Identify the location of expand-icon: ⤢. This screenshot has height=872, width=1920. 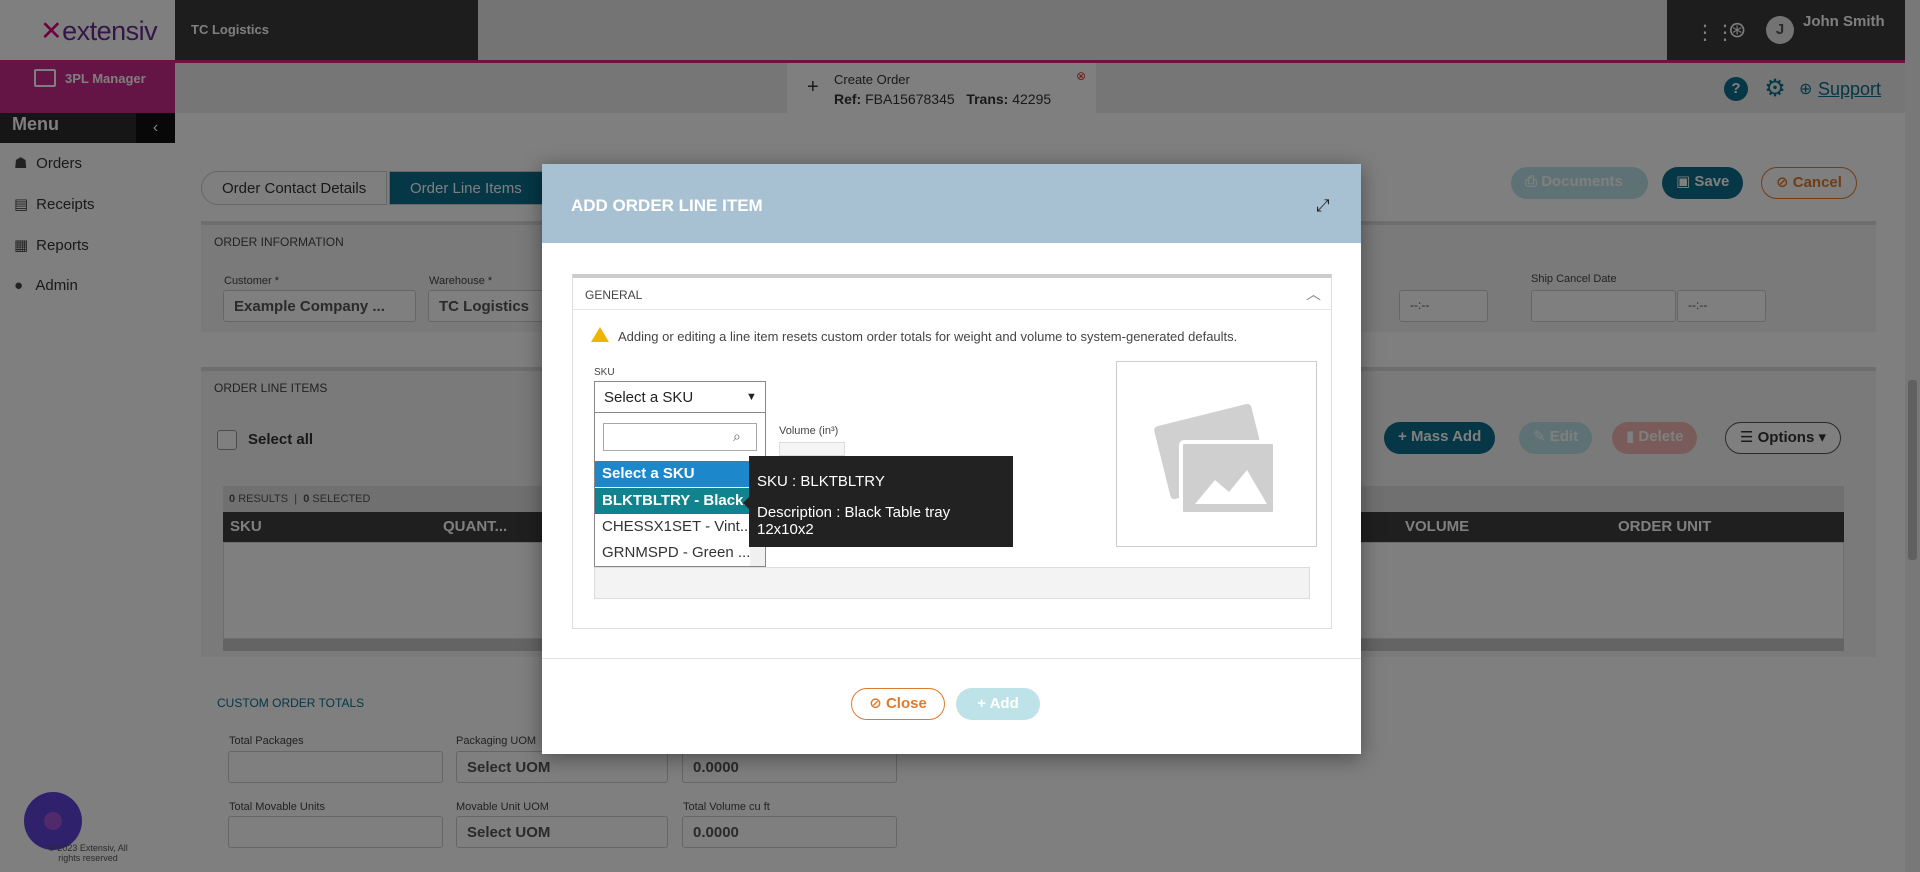
(1323, 206).